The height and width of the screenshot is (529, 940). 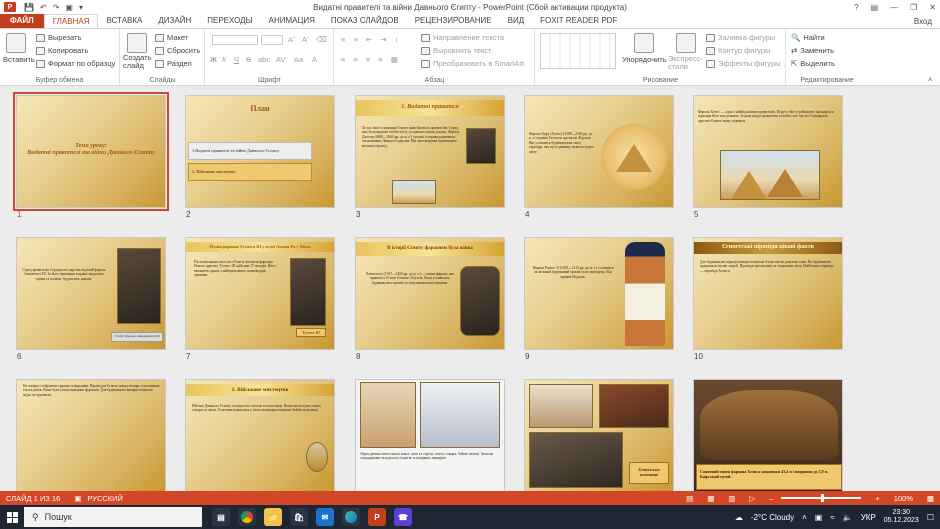 I want to click on cut-button: Вырезать, so click(x=58, y=37).